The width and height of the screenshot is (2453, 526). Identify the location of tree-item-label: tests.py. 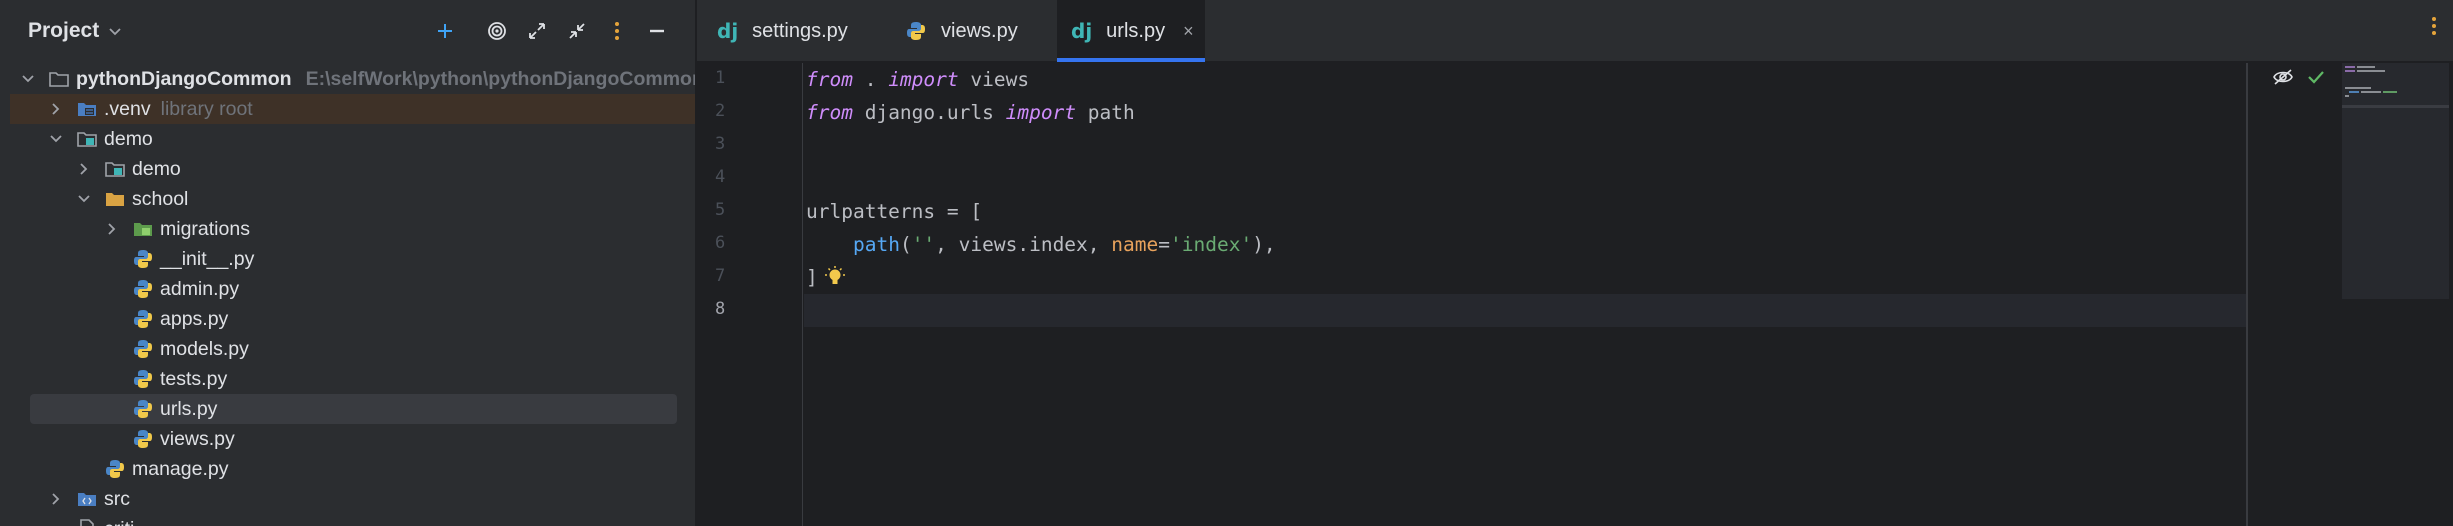
(194, 378).